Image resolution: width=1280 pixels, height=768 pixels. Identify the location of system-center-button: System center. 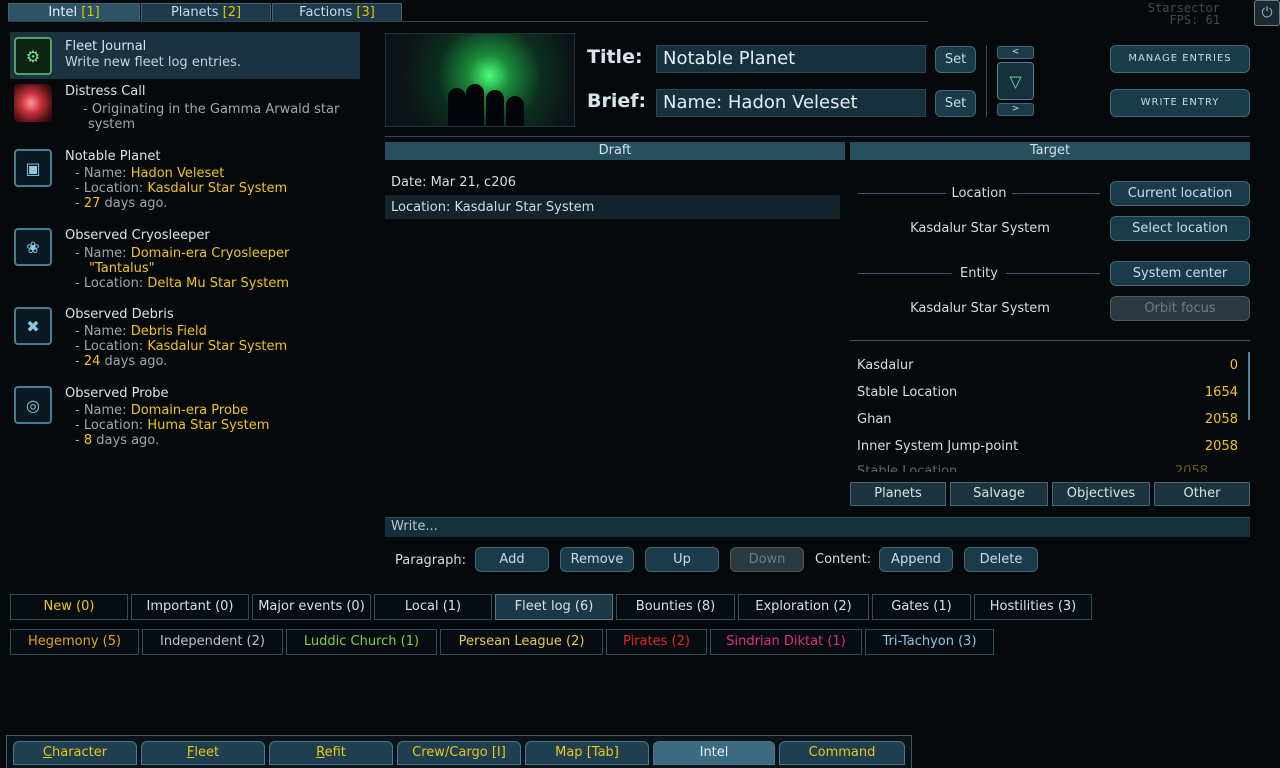
(1180, 273).